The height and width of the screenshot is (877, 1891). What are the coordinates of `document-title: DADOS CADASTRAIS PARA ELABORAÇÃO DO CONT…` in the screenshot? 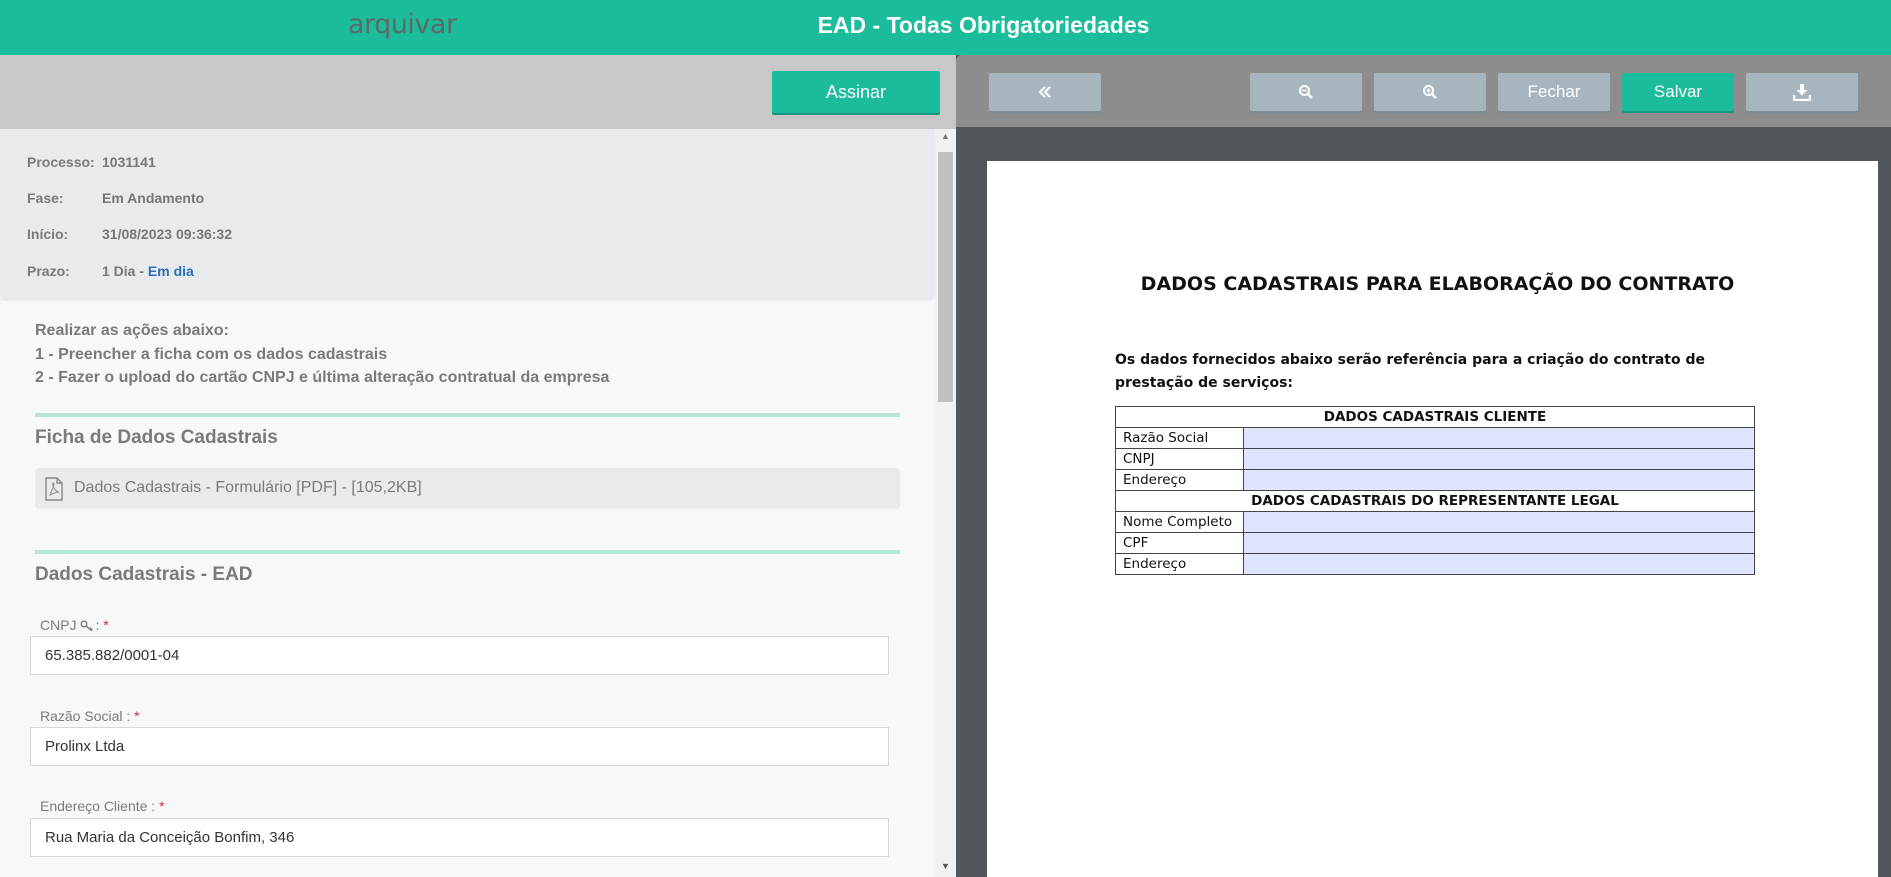 It's located at (1437, 284).